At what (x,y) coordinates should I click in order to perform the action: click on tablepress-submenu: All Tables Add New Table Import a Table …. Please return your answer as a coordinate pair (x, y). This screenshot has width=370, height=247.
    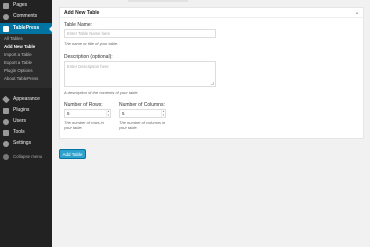
    Looking at the image, I should click on (26, 61).